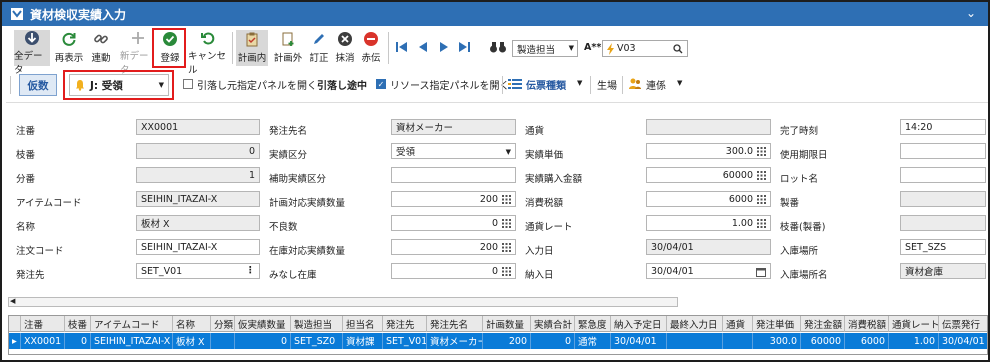 Image resolution: width=990 pixels, height=362 pixels. What do you see at coordinates (607, 84) in the screenshot?
I see `production-button: 生場` at bounding box center [607, 84].